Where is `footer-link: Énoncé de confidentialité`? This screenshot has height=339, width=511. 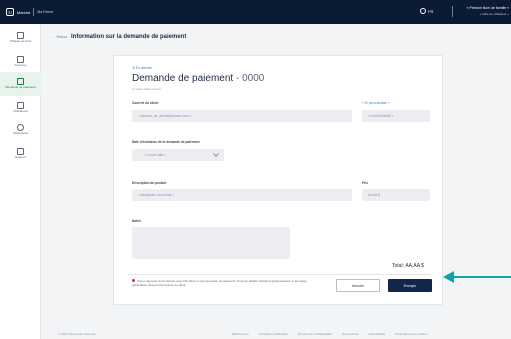
footer-link: Énoncé de confidentialité is located at coordinates (315, 334).